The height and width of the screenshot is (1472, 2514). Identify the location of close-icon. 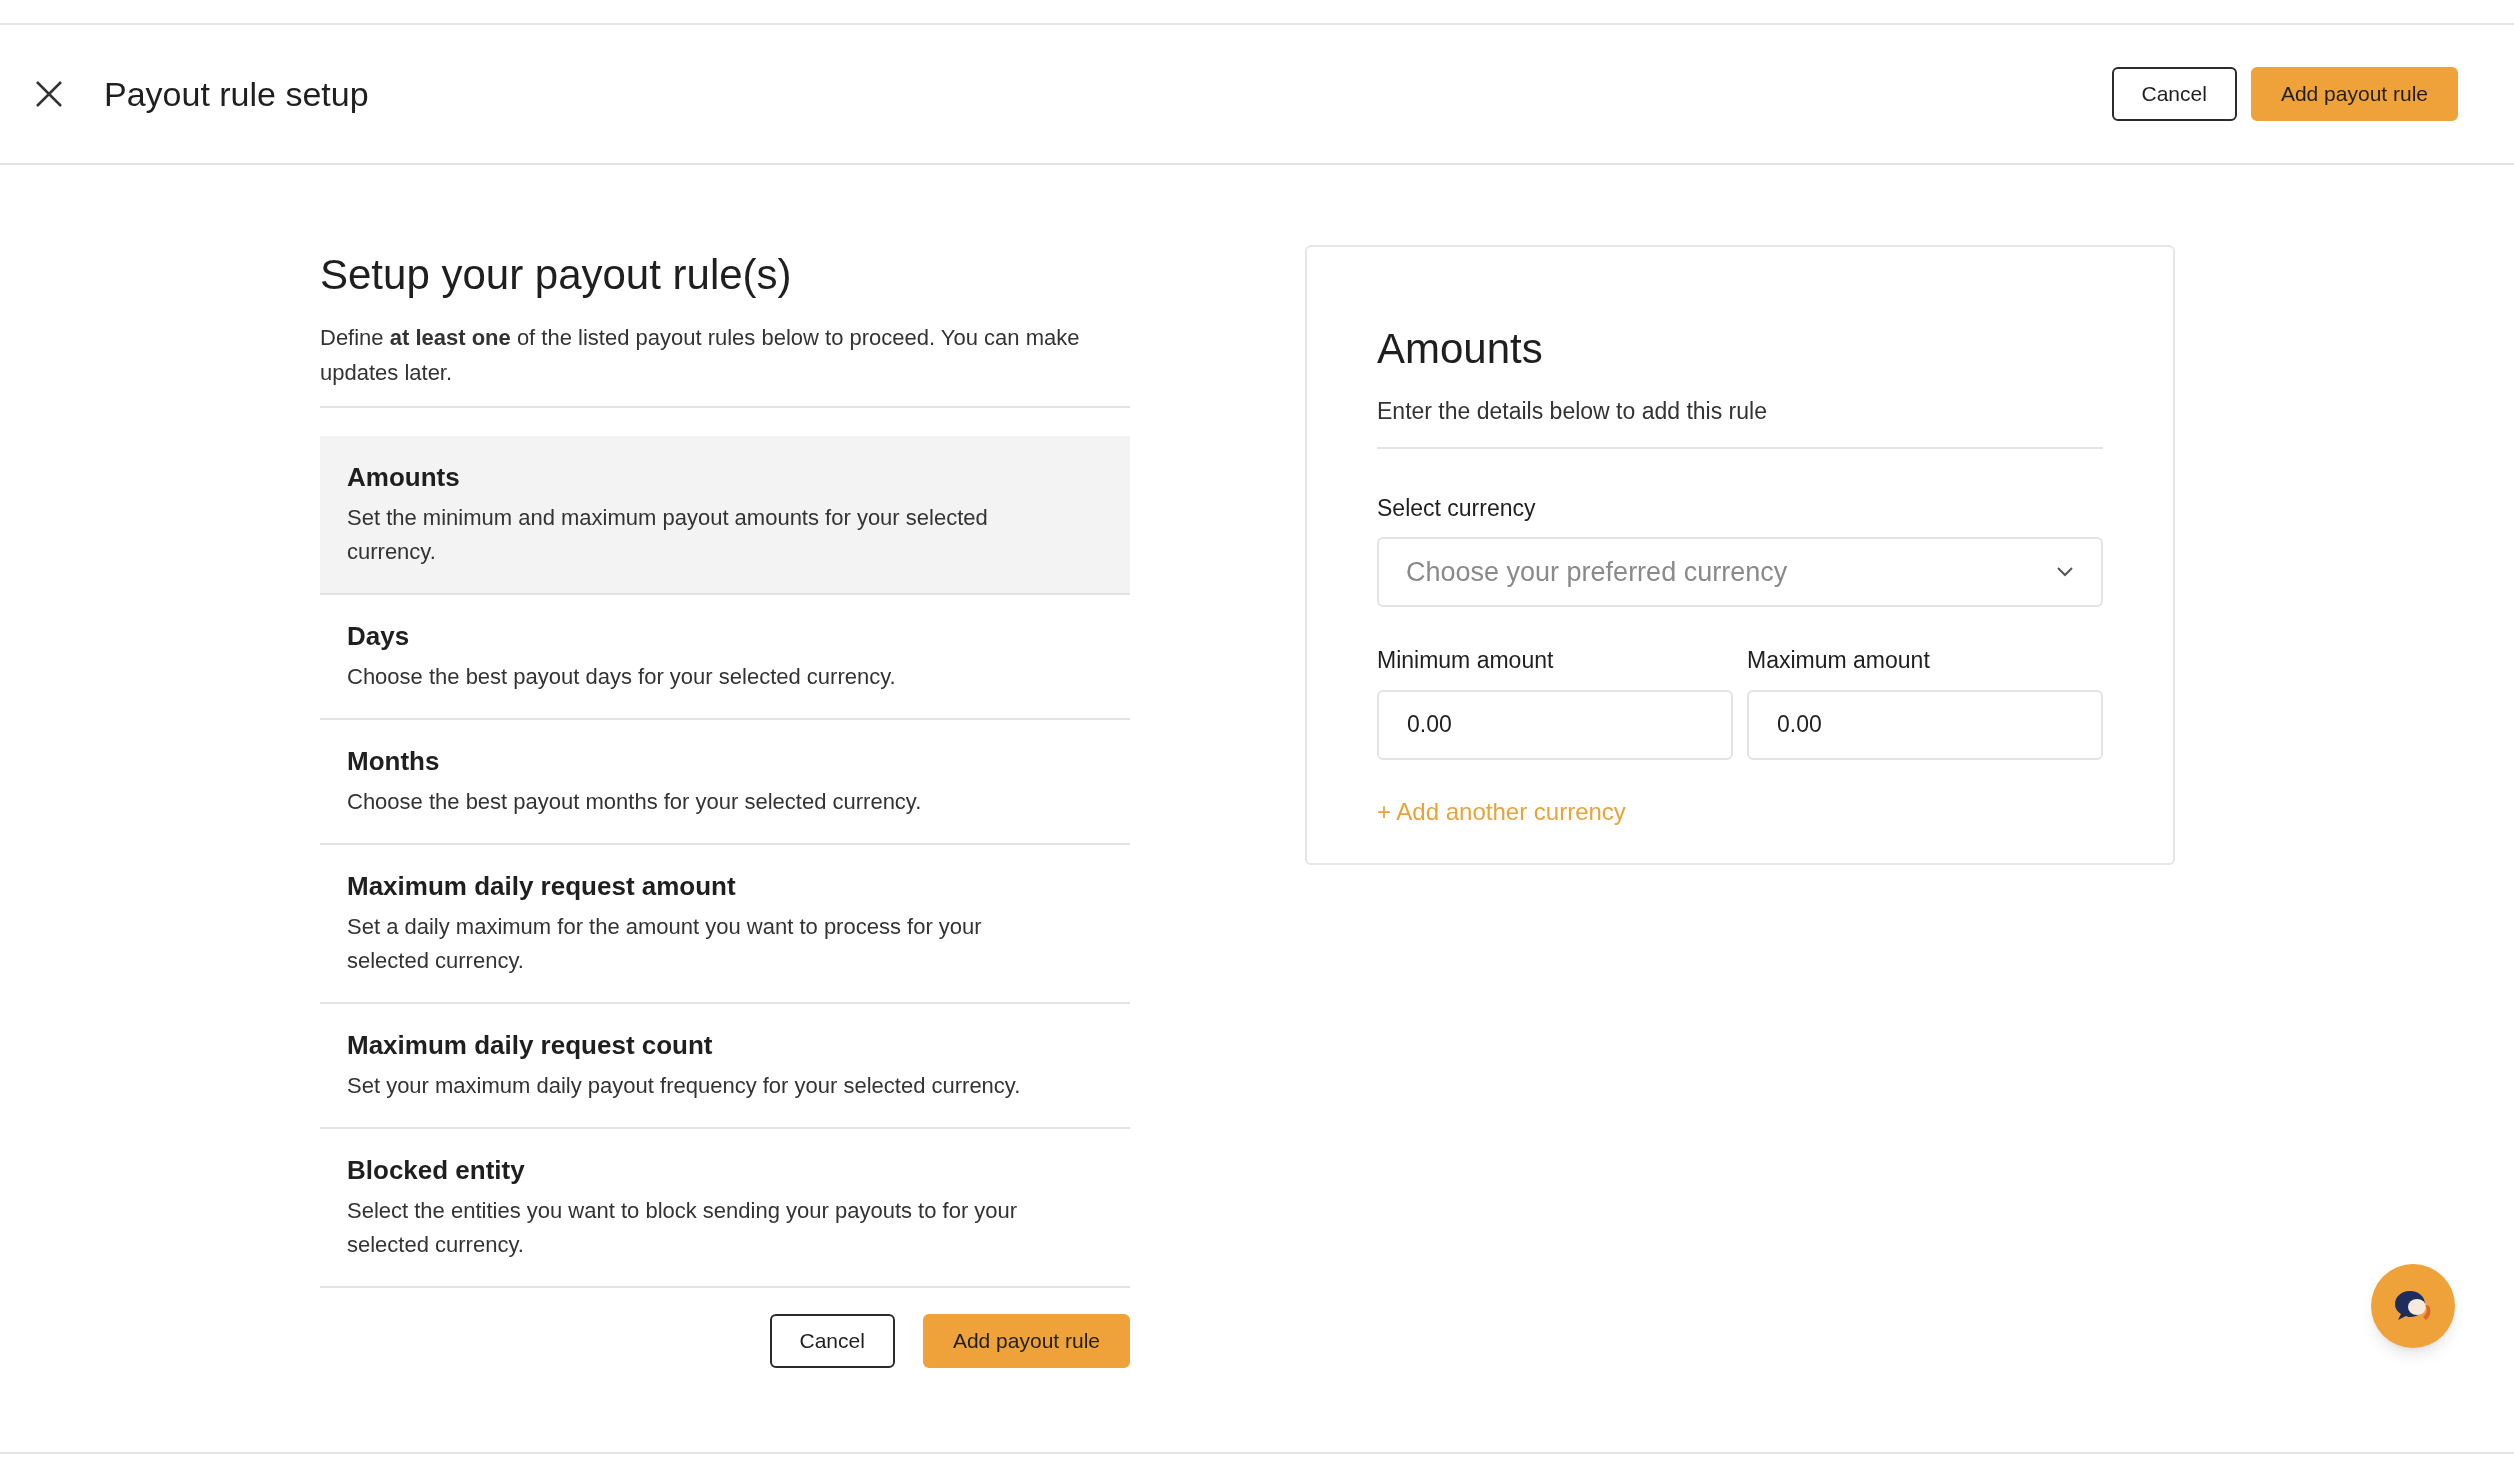
(49, 94).